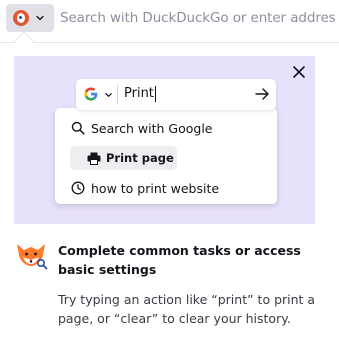 Image resolution: width=339 pixels, height=363 pixels. What do you see at coordinates (30, 18) in the screenshot?
I see `search-engine-button` at bounding box center [30, 18].